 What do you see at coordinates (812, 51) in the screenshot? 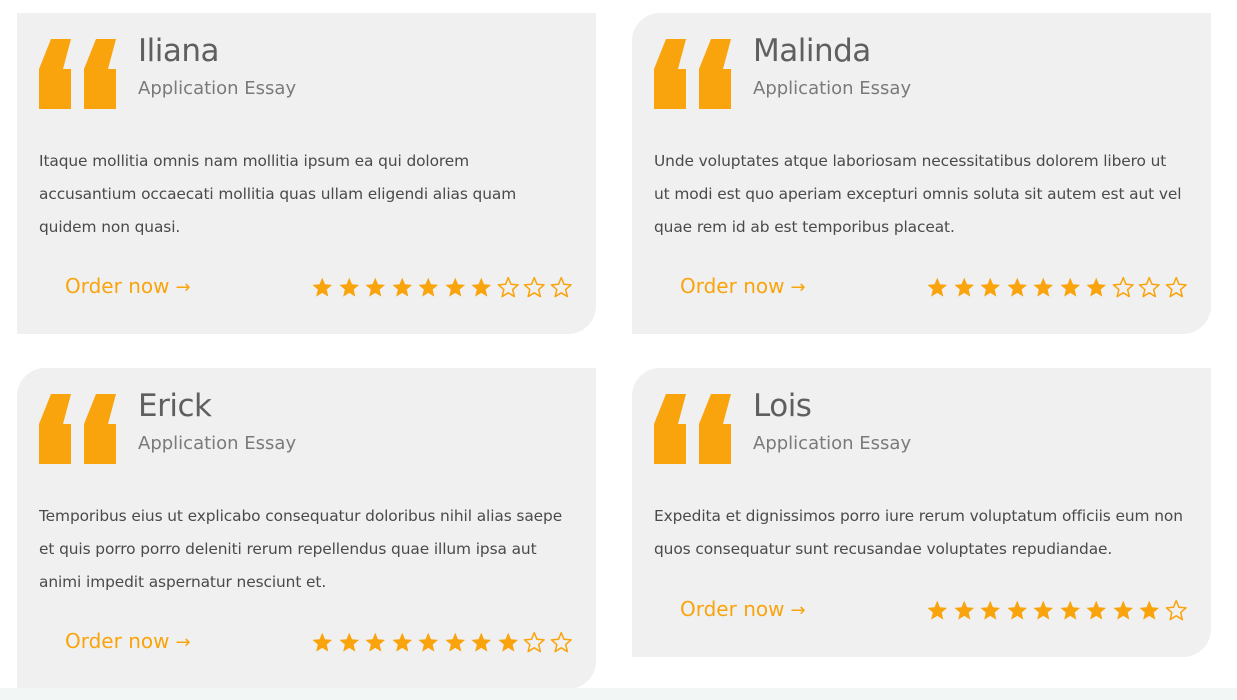
I see `author-name: Malinda` at bounding box center [812, 51].